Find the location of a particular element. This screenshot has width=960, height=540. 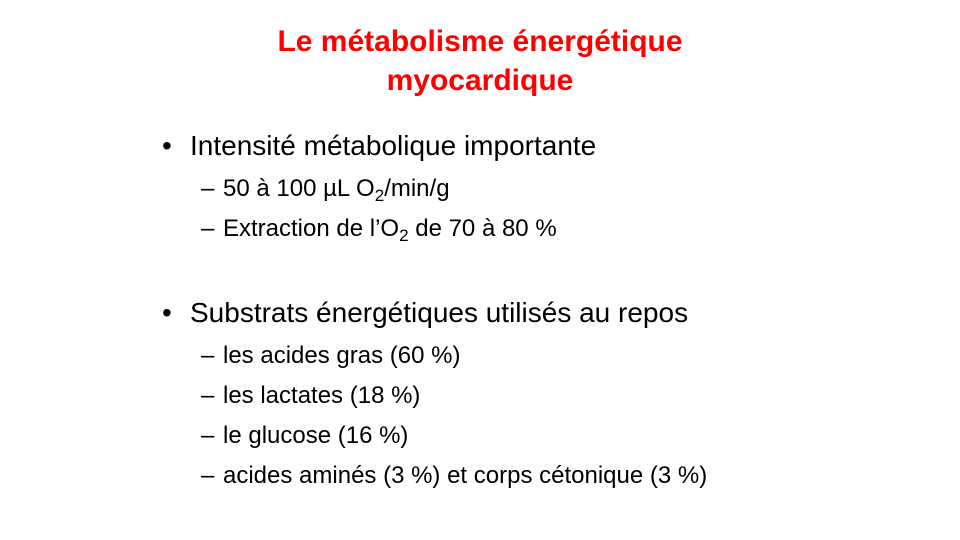

sub-item-glucose: – le glucose (16 %) is located at coordinates (304, 436).